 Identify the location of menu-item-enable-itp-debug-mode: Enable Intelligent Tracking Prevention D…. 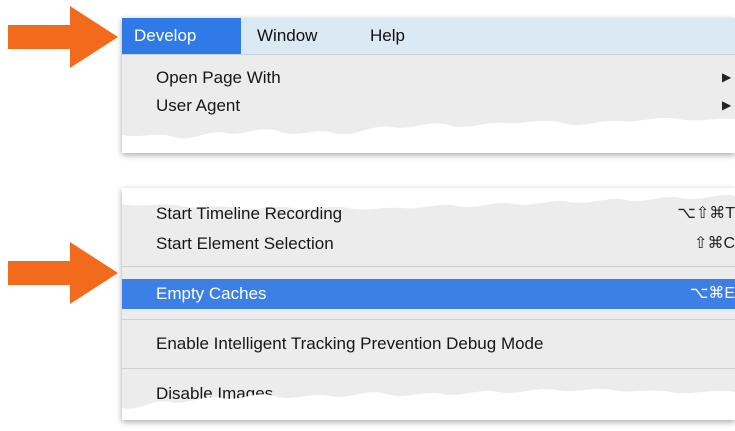
(428, 343).